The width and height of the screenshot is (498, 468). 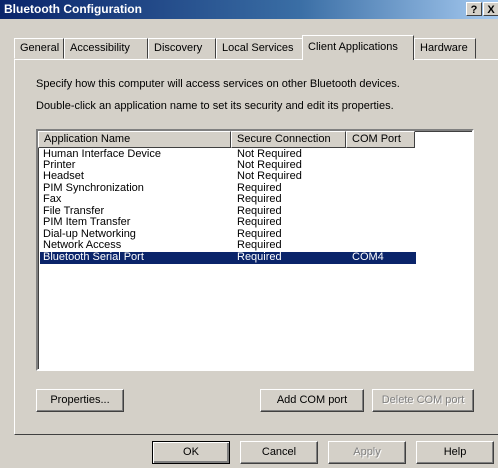 What do you see at coordinates (39, 48) in the screenshot?
I see `tab-general: General` at bounding box center [39, 48].